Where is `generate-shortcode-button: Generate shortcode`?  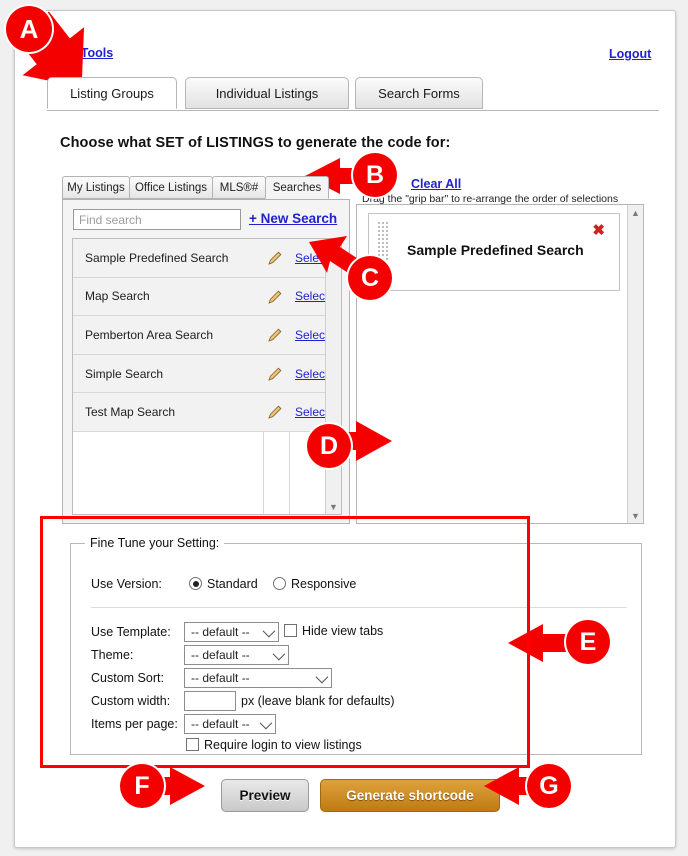 generate-shortcode-button: Generate shortcode is located at coordinates (410, 795).